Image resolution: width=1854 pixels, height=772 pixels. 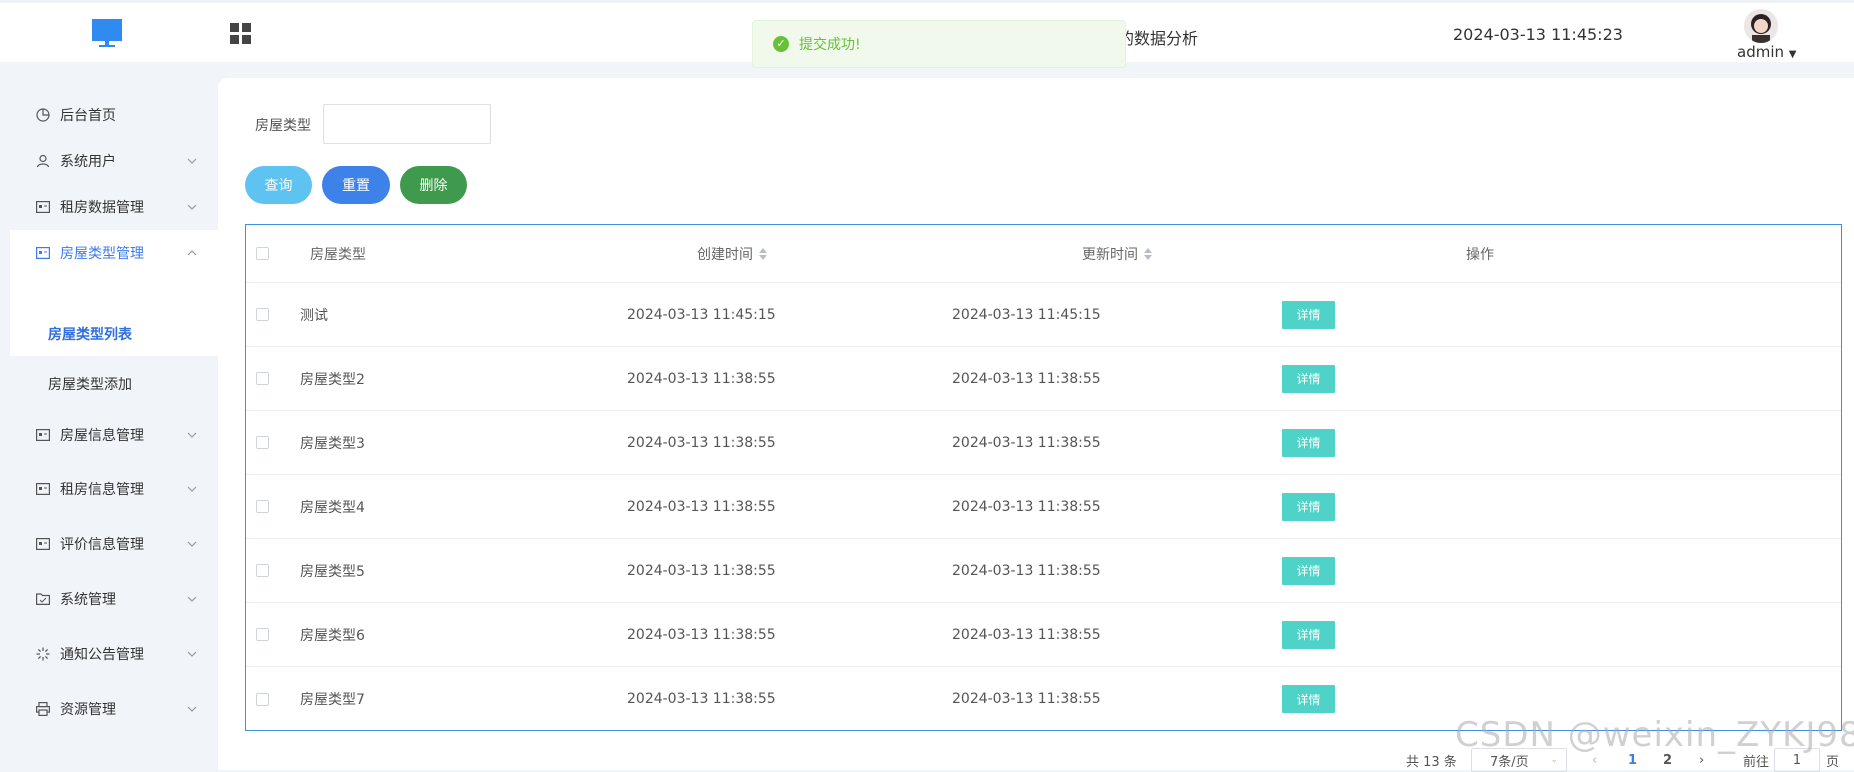 I want to click on sidebar-item-house-type: 房屋类型管理, so click(x=114, y=253).